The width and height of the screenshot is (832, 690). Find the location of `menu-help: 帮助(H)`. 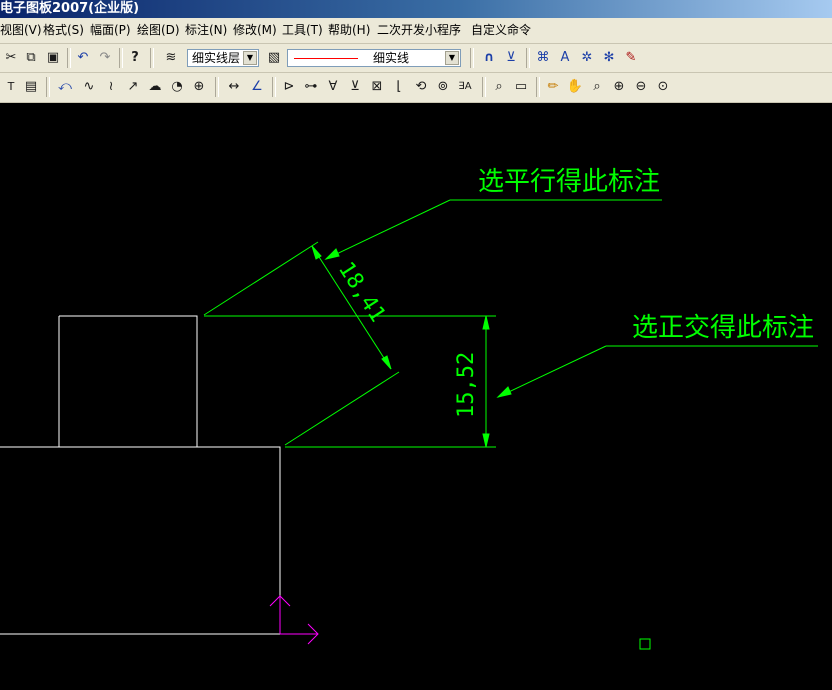

menu-help: 帮助(H) is located at coordinates (349, 30).